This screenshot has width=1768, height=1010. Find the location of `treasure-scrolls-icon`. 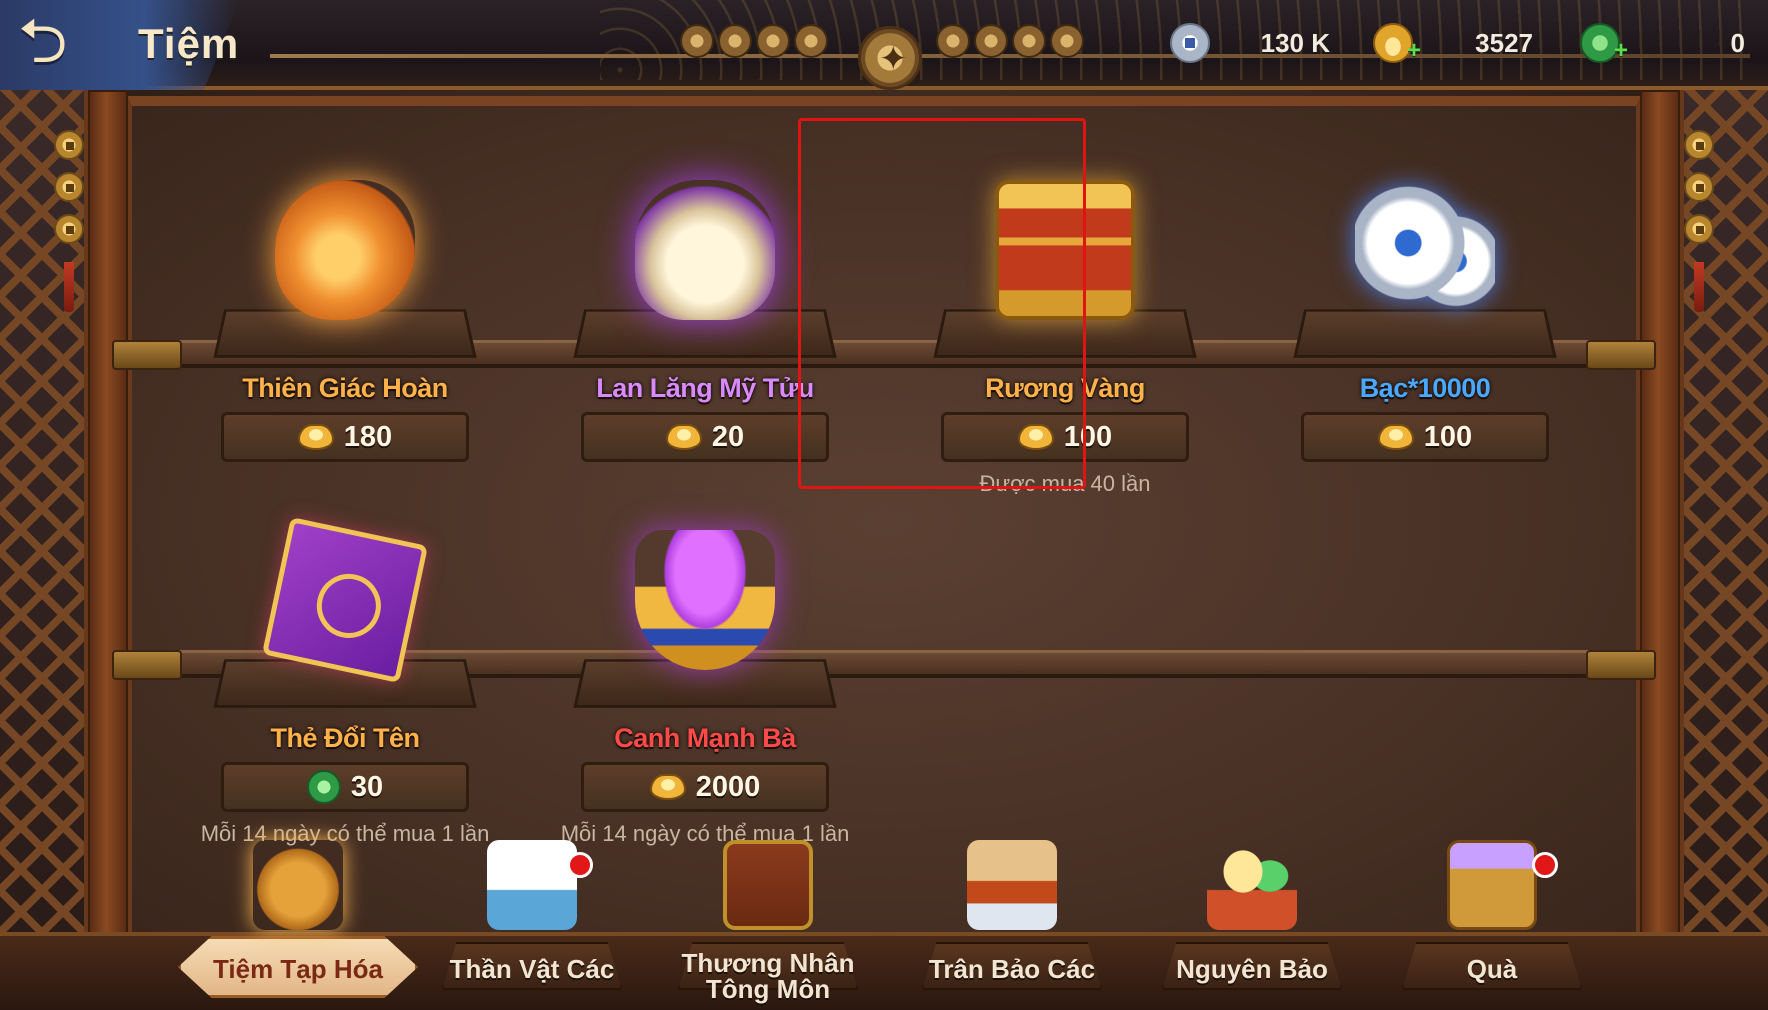

treasure-scrolls-icon is located at coordinates (1012, 885).